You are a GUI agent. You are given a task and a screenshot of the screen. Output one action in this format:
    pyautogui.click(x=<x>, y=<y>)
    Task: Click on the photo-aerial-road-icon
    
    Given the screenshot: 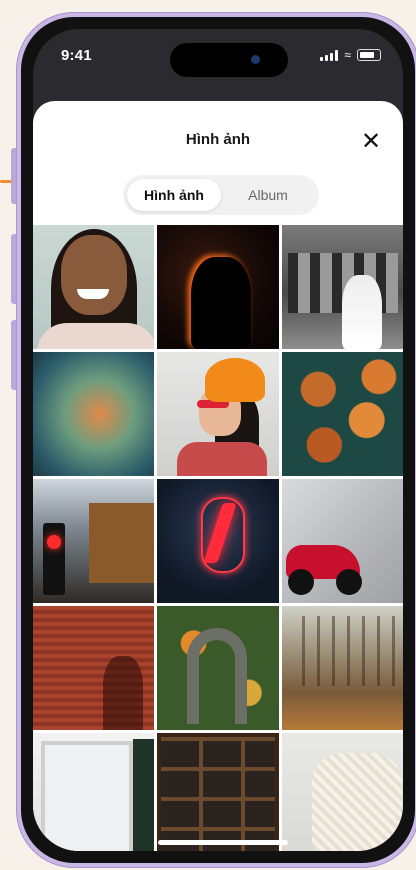 What is the action you would take?
    pyautogui.click(x=217, y=676)
    